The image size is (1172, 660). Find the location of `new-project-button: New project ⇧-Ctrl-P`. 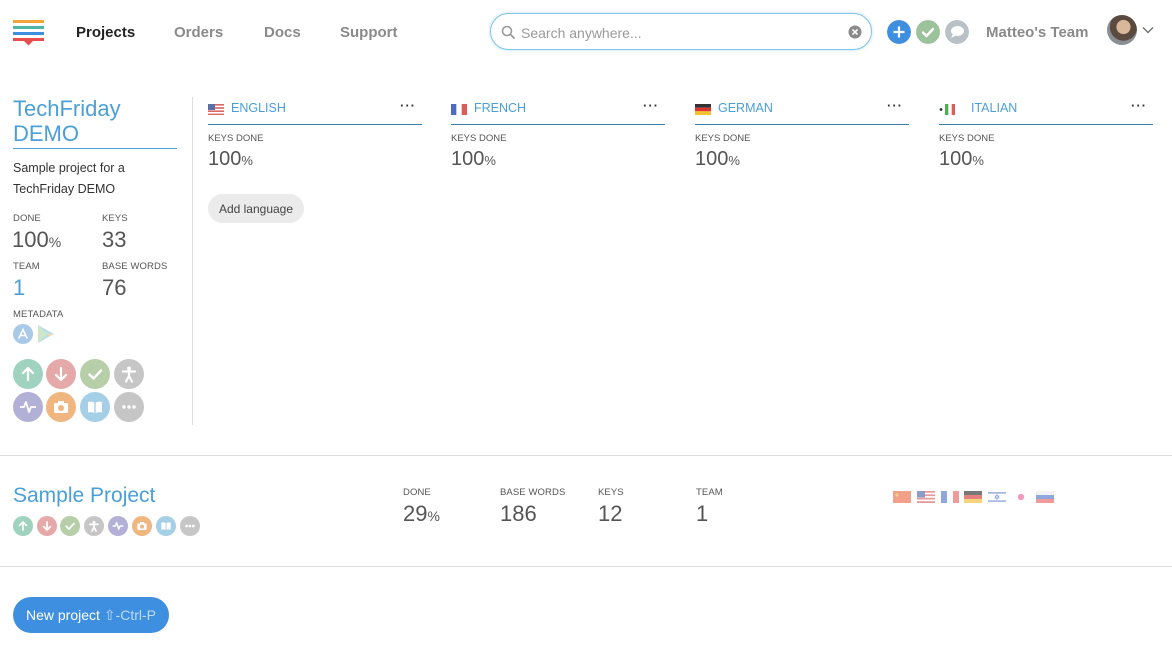

new-project-button: New project ⇧-Ctrl-P is located at coordinates (91, 615).